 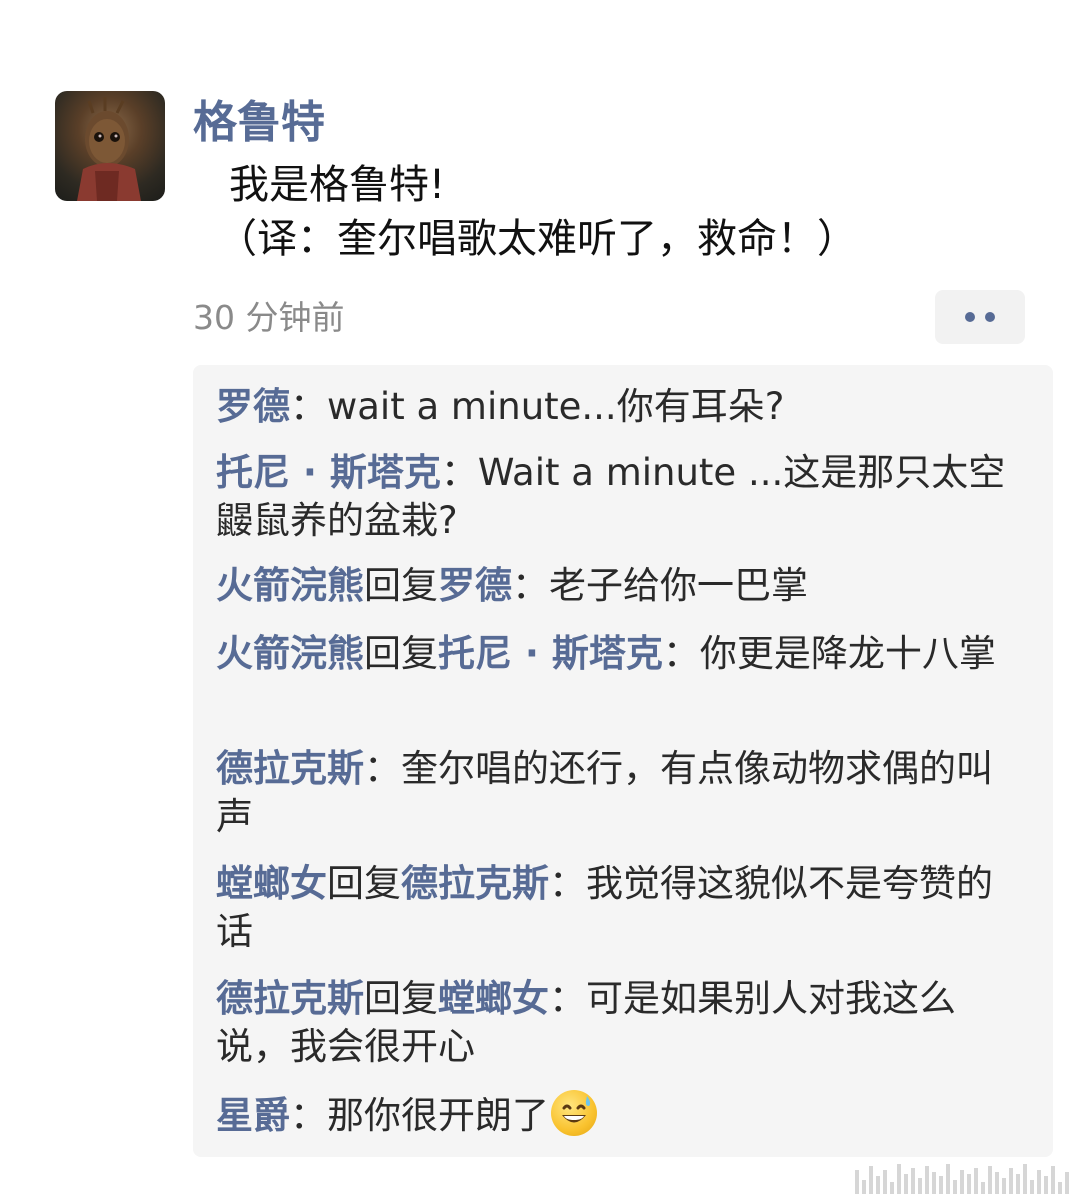 I want to click on watermark, so click(x=962, y=1176).